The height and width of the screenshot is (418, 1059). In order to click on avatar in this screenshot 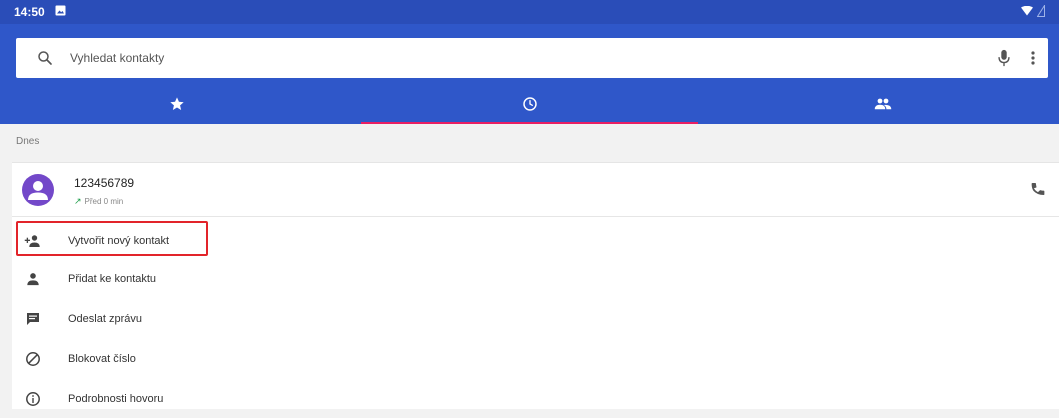, I will do `click(38, 190)`.